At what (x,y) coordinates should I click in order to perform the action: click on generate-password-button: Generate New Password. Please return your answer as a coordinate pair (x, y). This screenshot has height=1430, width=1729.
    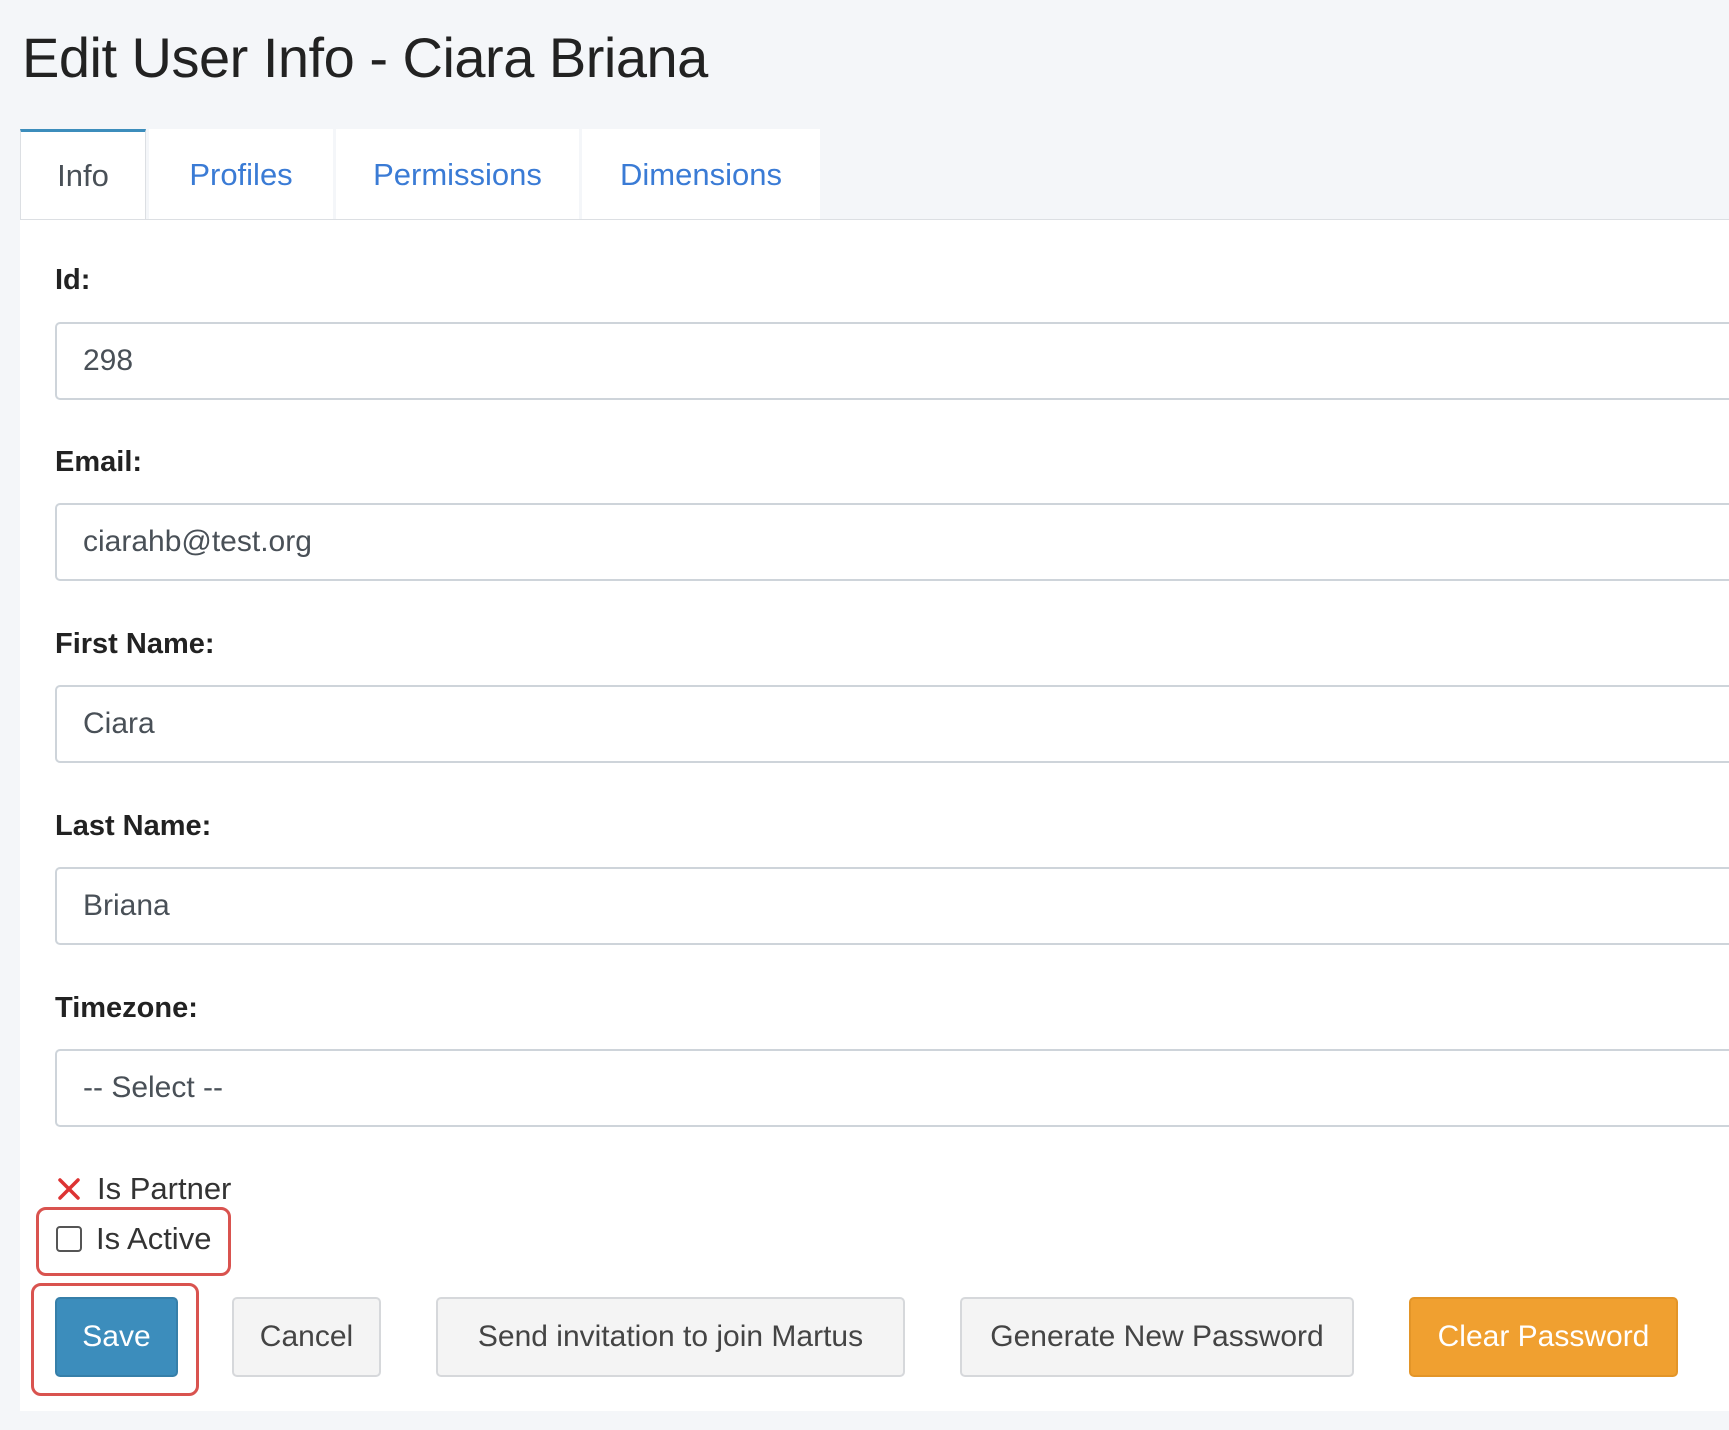
    Looking at the image, I should click on (1157, 1337).